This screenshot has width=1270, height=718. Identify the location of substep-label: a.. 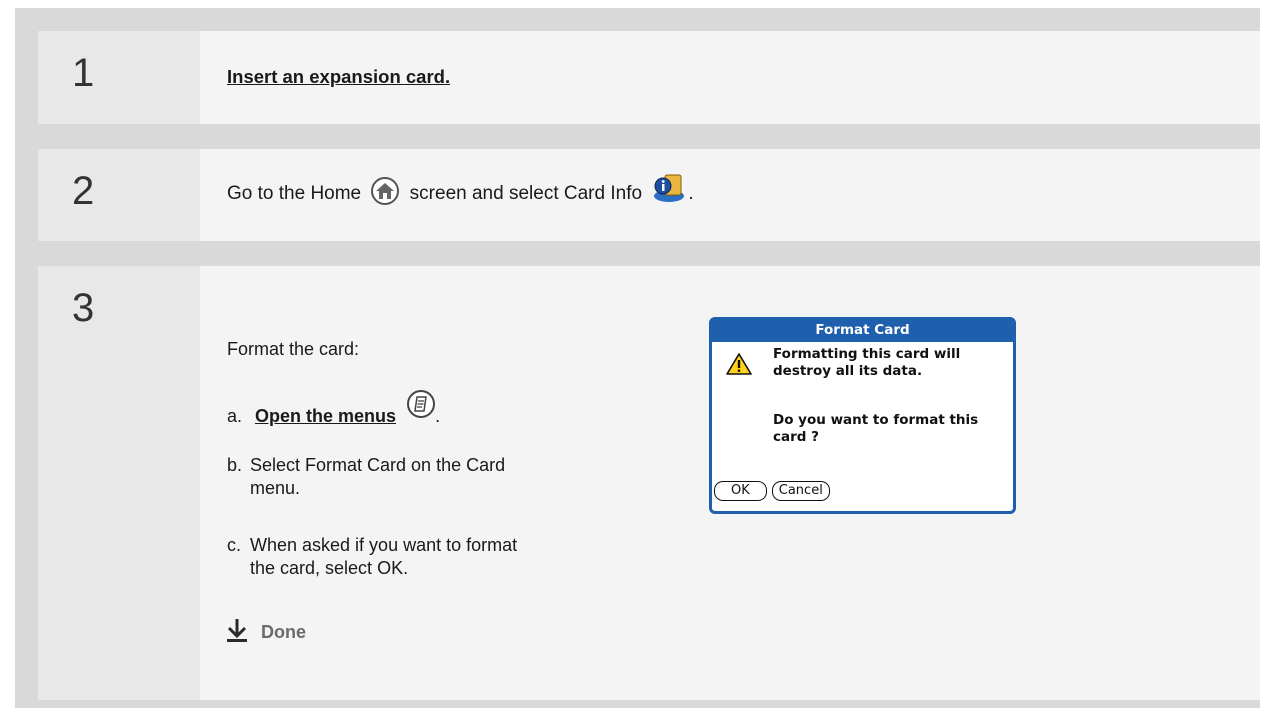
(235, 416).